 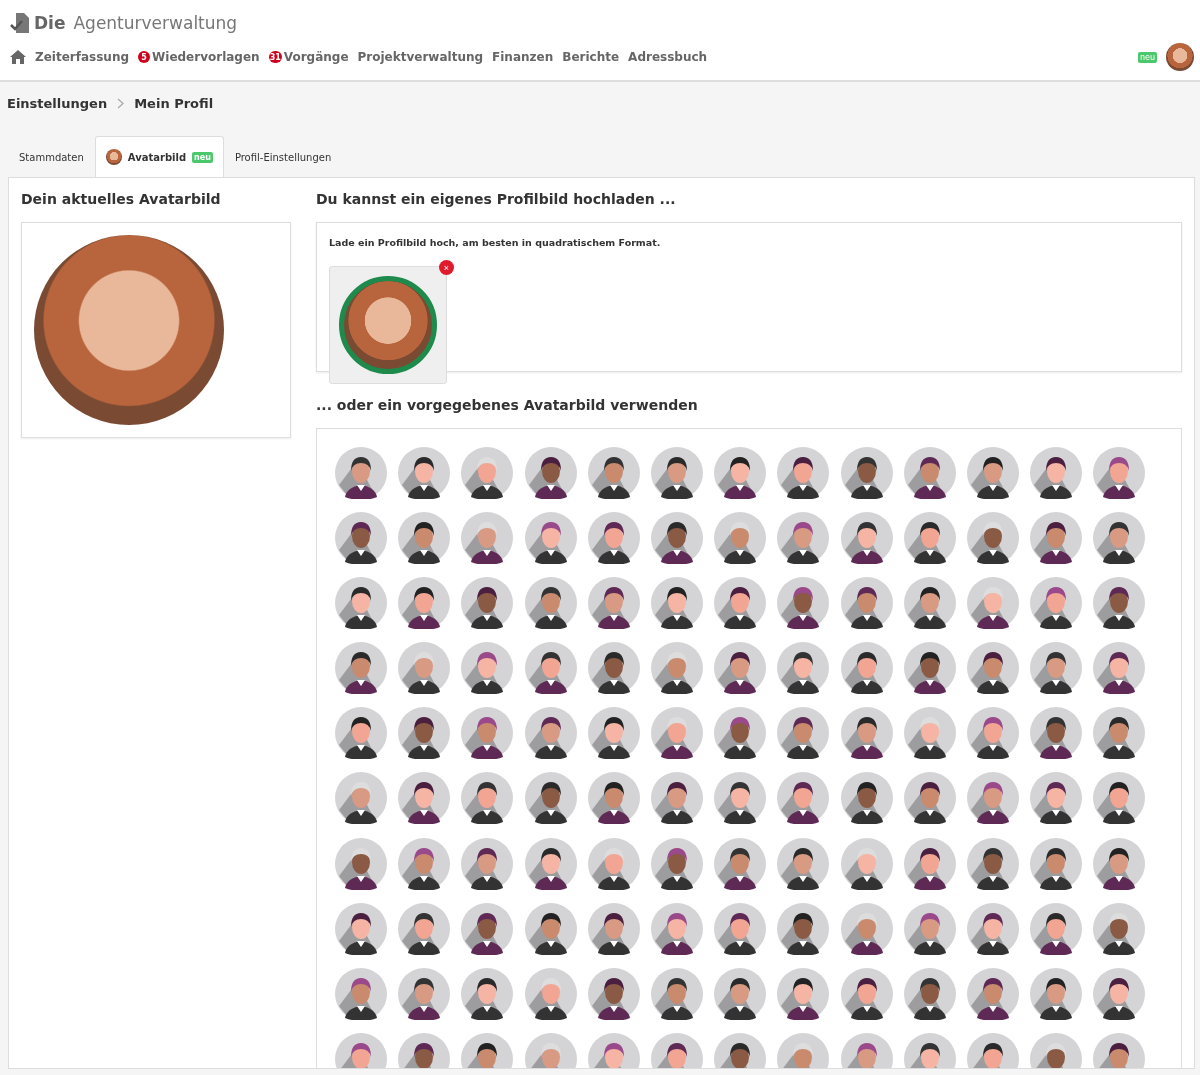 I want to click on nav-link: 31 Vorgänge, so click(x=308, y=57).